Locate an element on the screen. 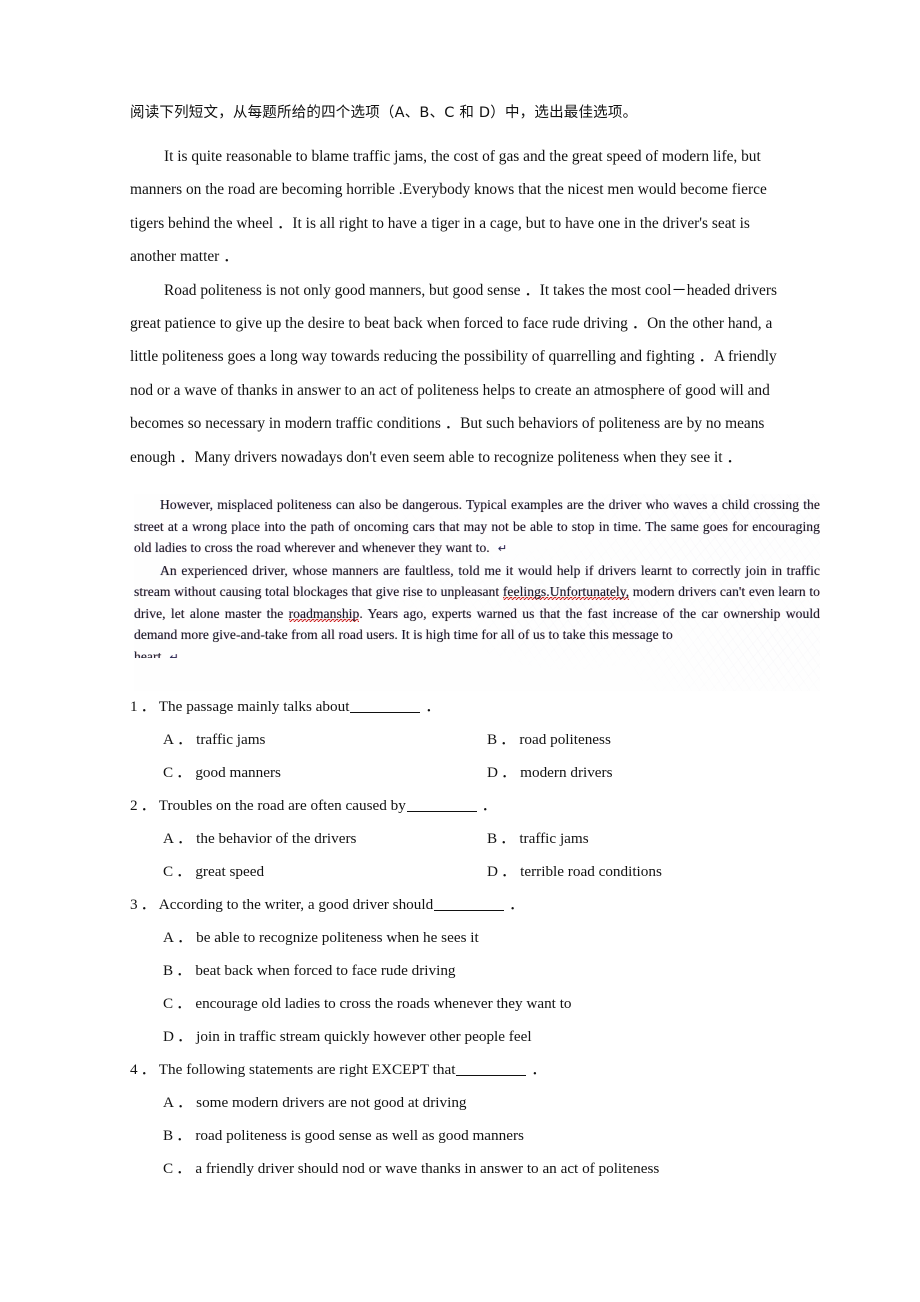 The height and width of the screenshot is (1302, 920). question-number: 4 is located at coordinates (134, 1069).